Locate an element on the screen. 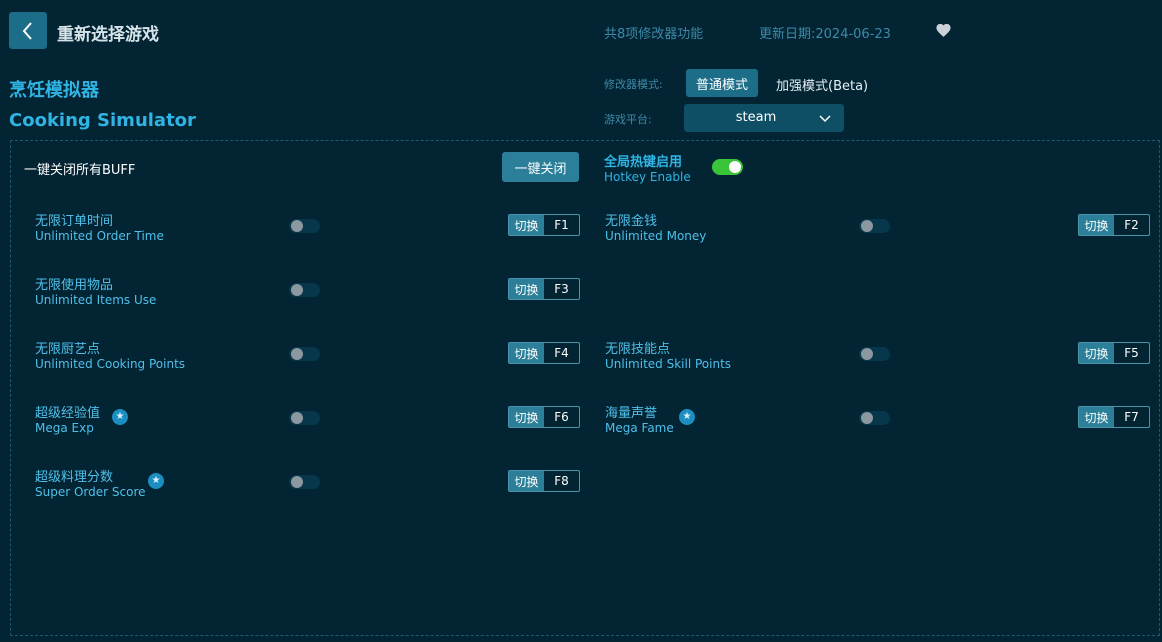 This screenshot has width=1162, height=642. hotkey-label-cn: 全局热键启用 is located at coordinates (643, 162).